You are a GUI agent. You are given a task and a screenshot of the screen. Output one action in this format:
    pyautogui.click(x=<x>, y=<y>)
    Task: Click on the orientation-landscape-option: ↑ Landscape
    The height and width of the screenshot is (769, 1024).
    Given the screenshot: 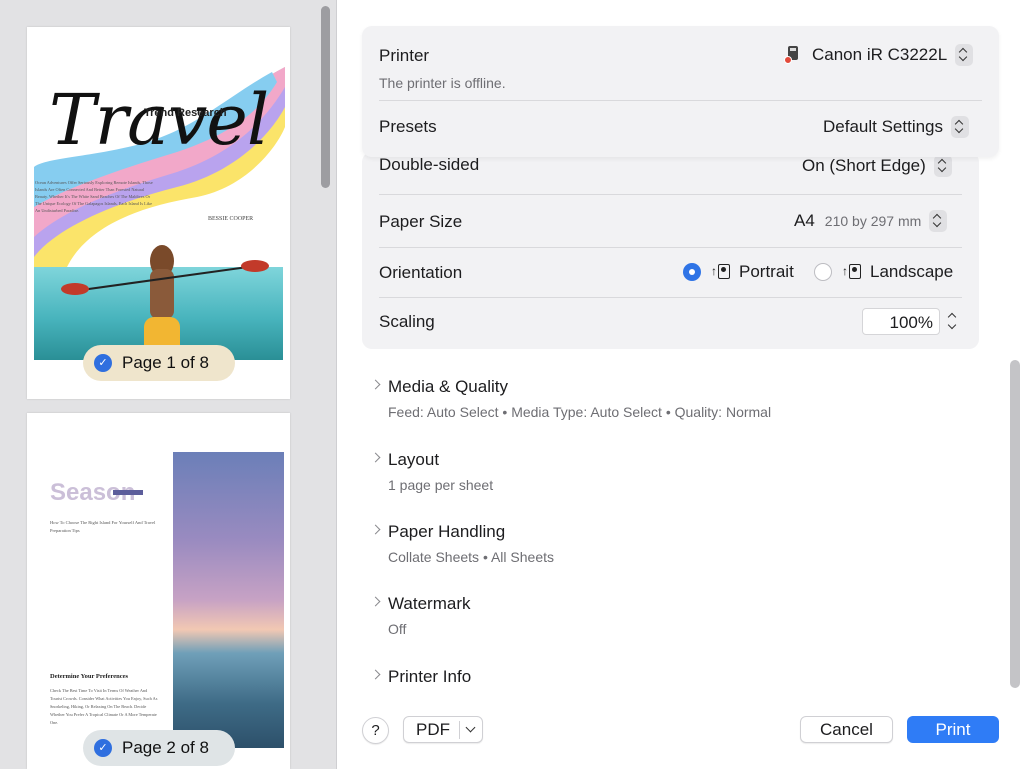 What is the action you would take?
    pyautogui.click(x=883, y=272)
    